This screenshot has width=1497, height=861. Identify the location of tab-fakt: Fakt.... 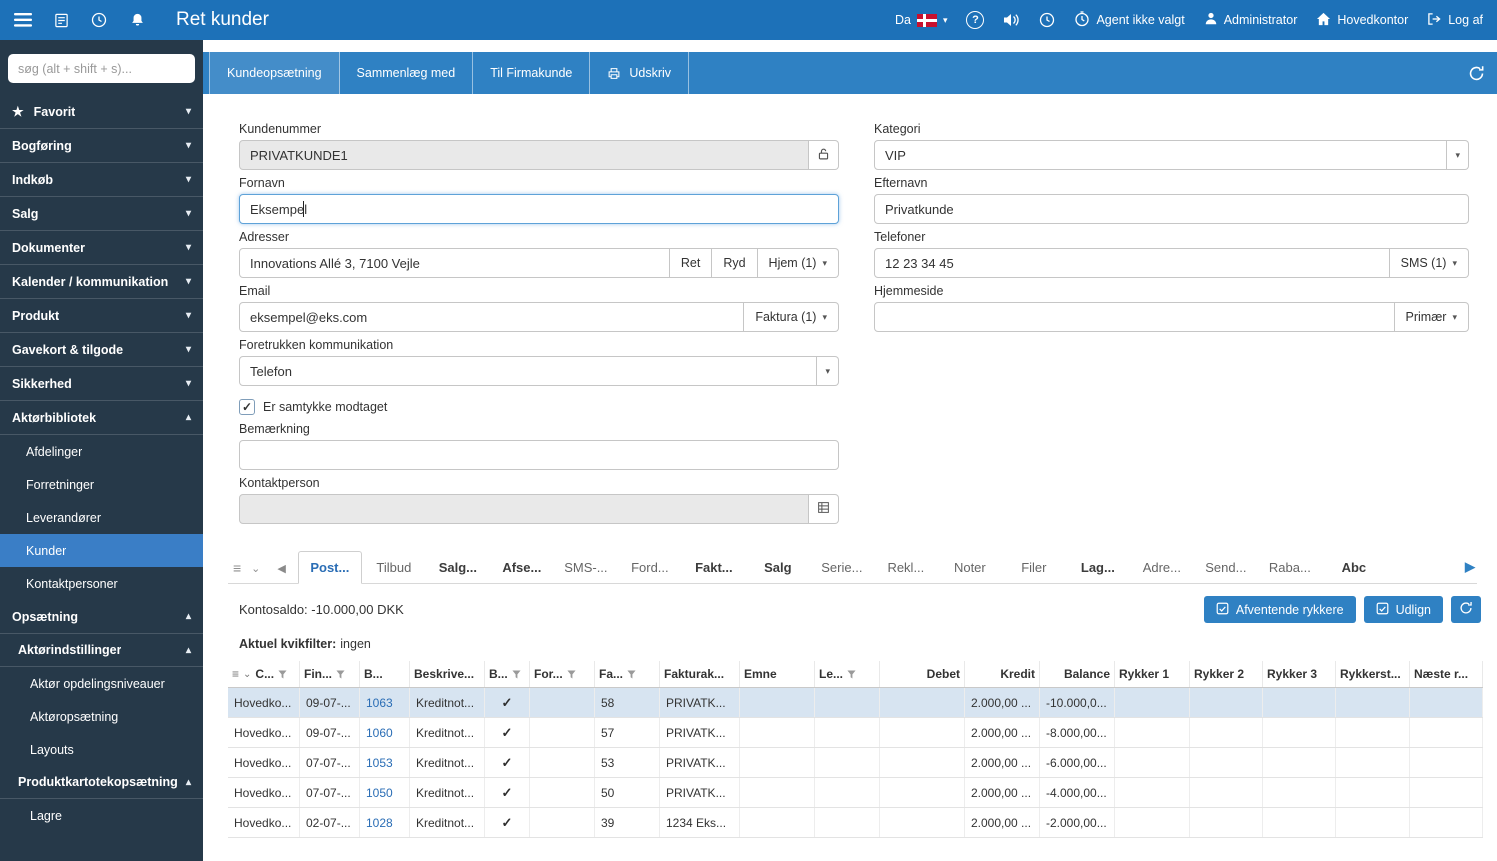
(714, 567).